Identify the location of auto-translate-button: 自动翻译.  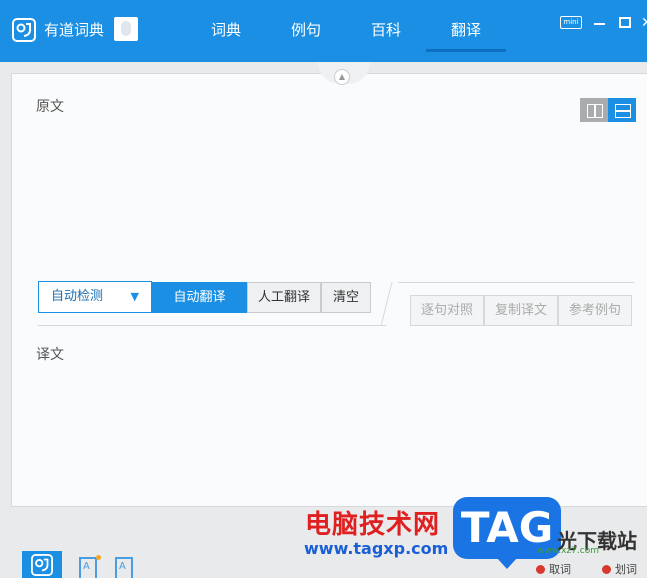
(199, 297).